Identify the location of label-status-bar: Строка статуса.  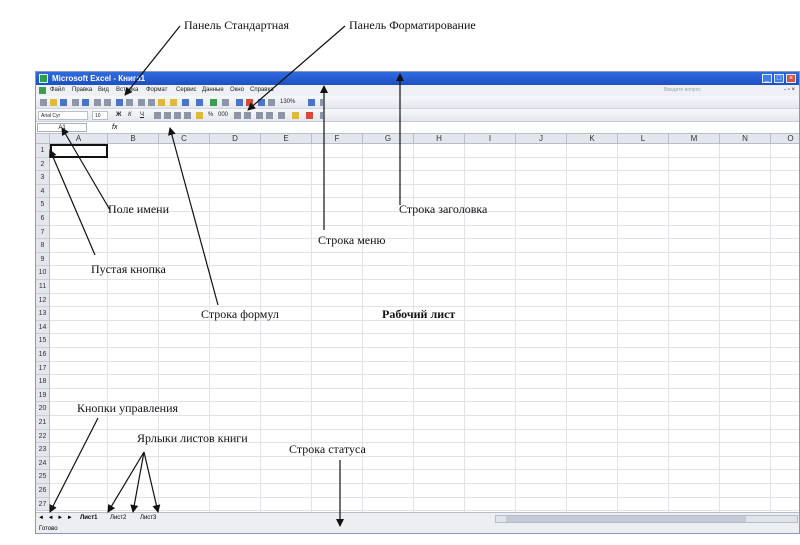
(327, 449).